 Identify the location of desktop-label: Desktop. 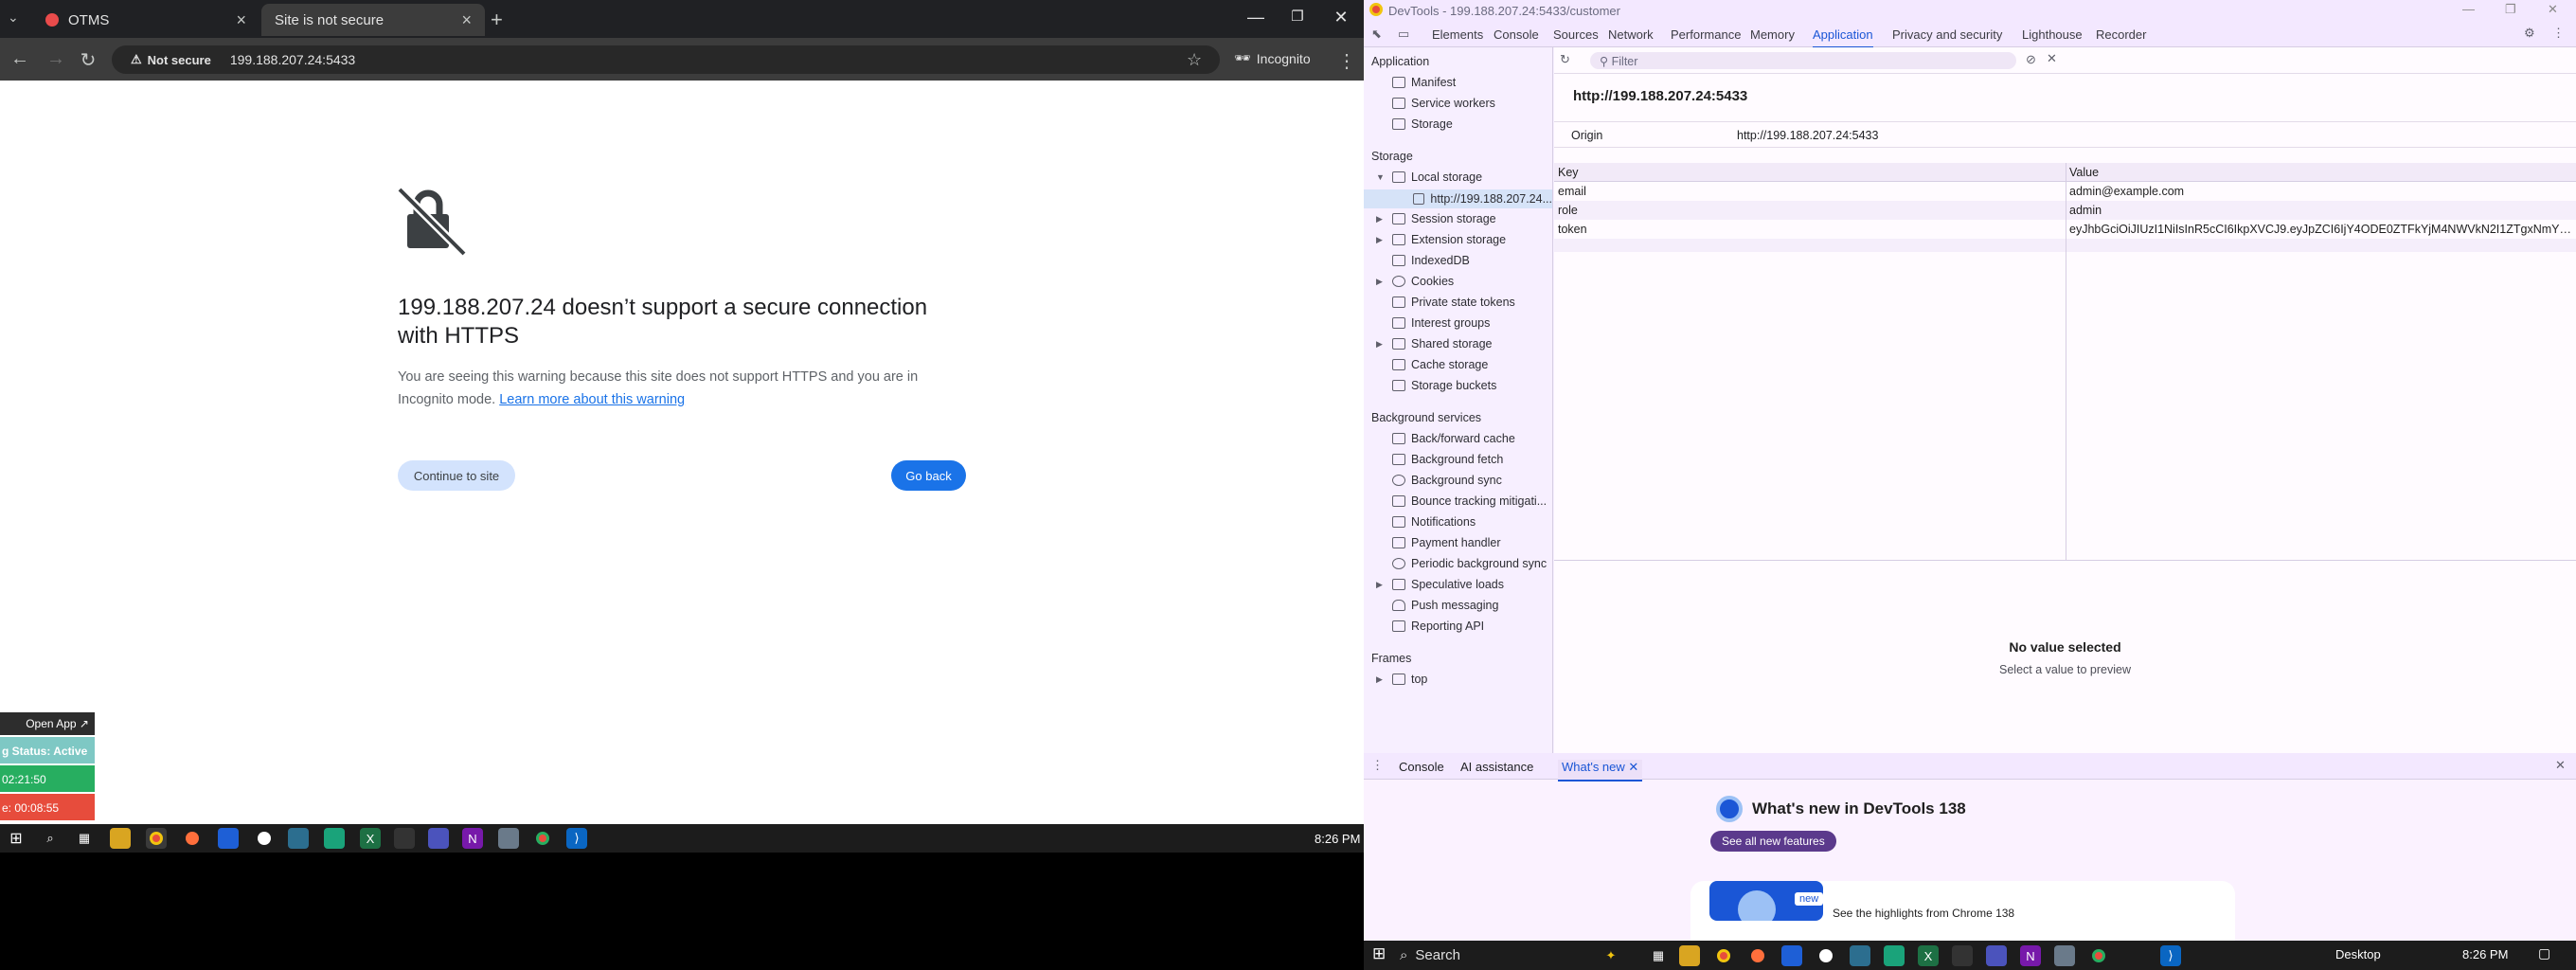
(2358, 954).